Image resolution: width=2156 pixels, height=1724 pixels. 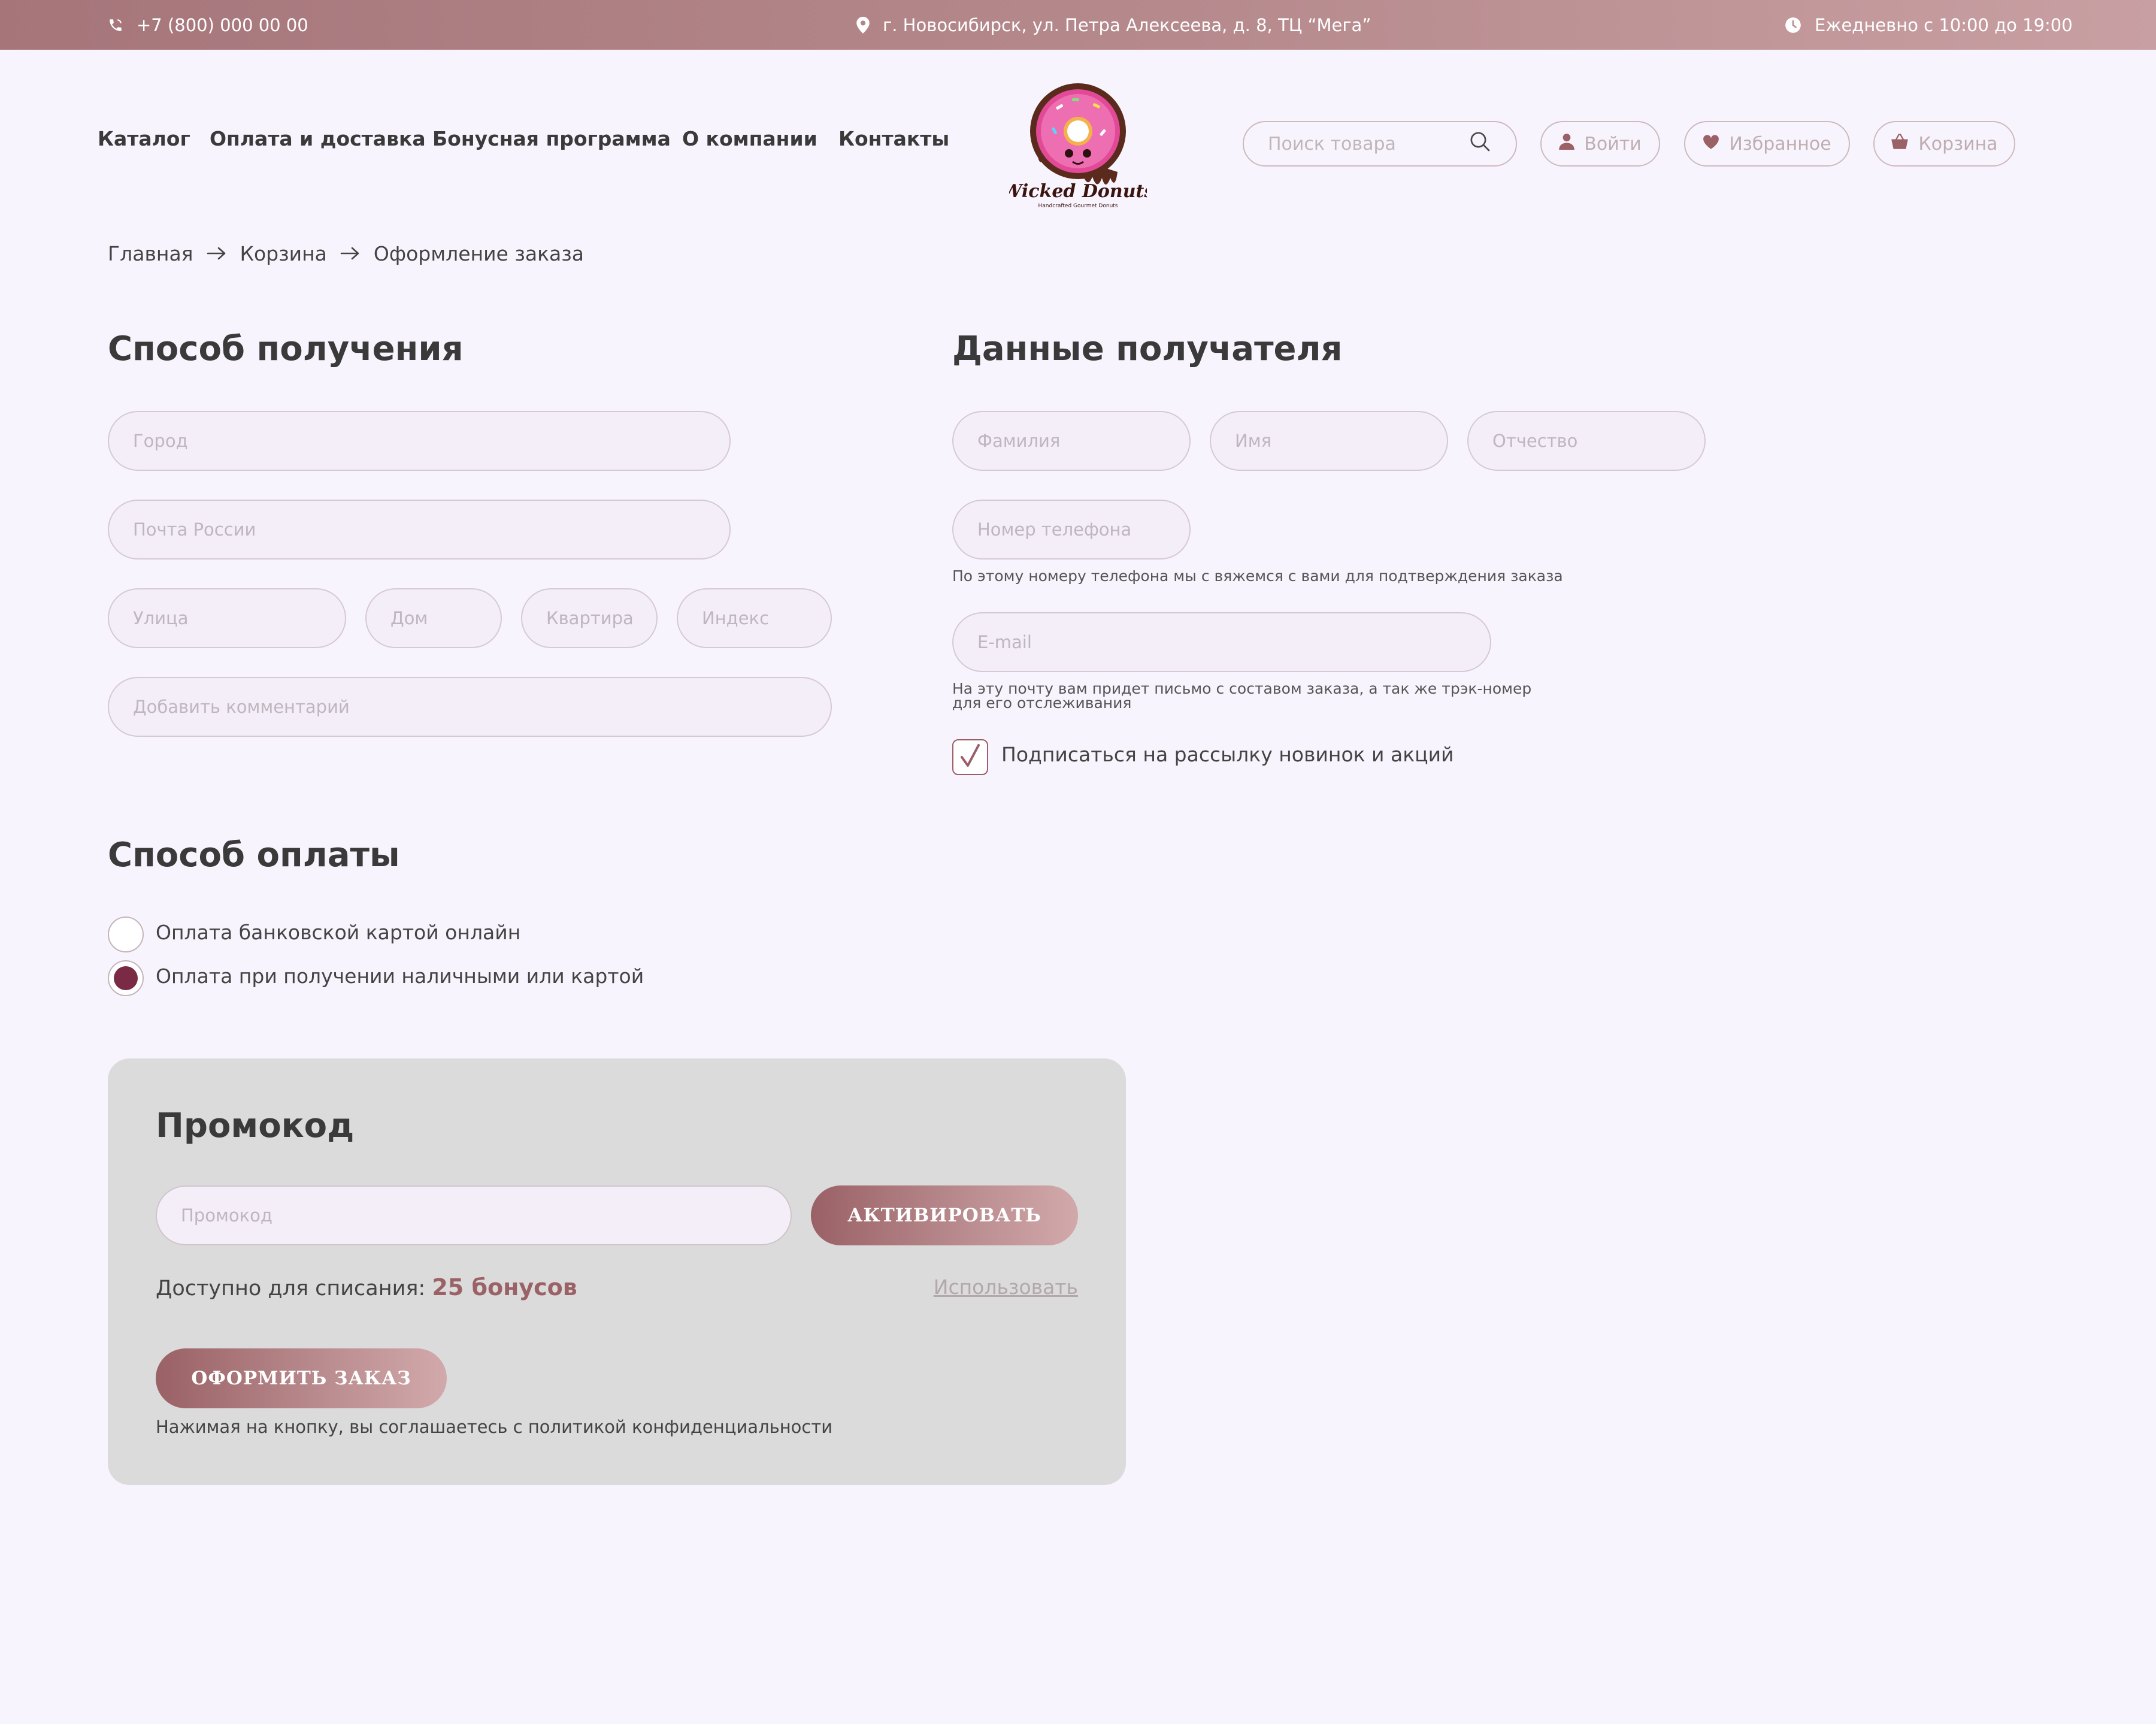 I want to click on city-field: Город, so click(x=419, y=441).